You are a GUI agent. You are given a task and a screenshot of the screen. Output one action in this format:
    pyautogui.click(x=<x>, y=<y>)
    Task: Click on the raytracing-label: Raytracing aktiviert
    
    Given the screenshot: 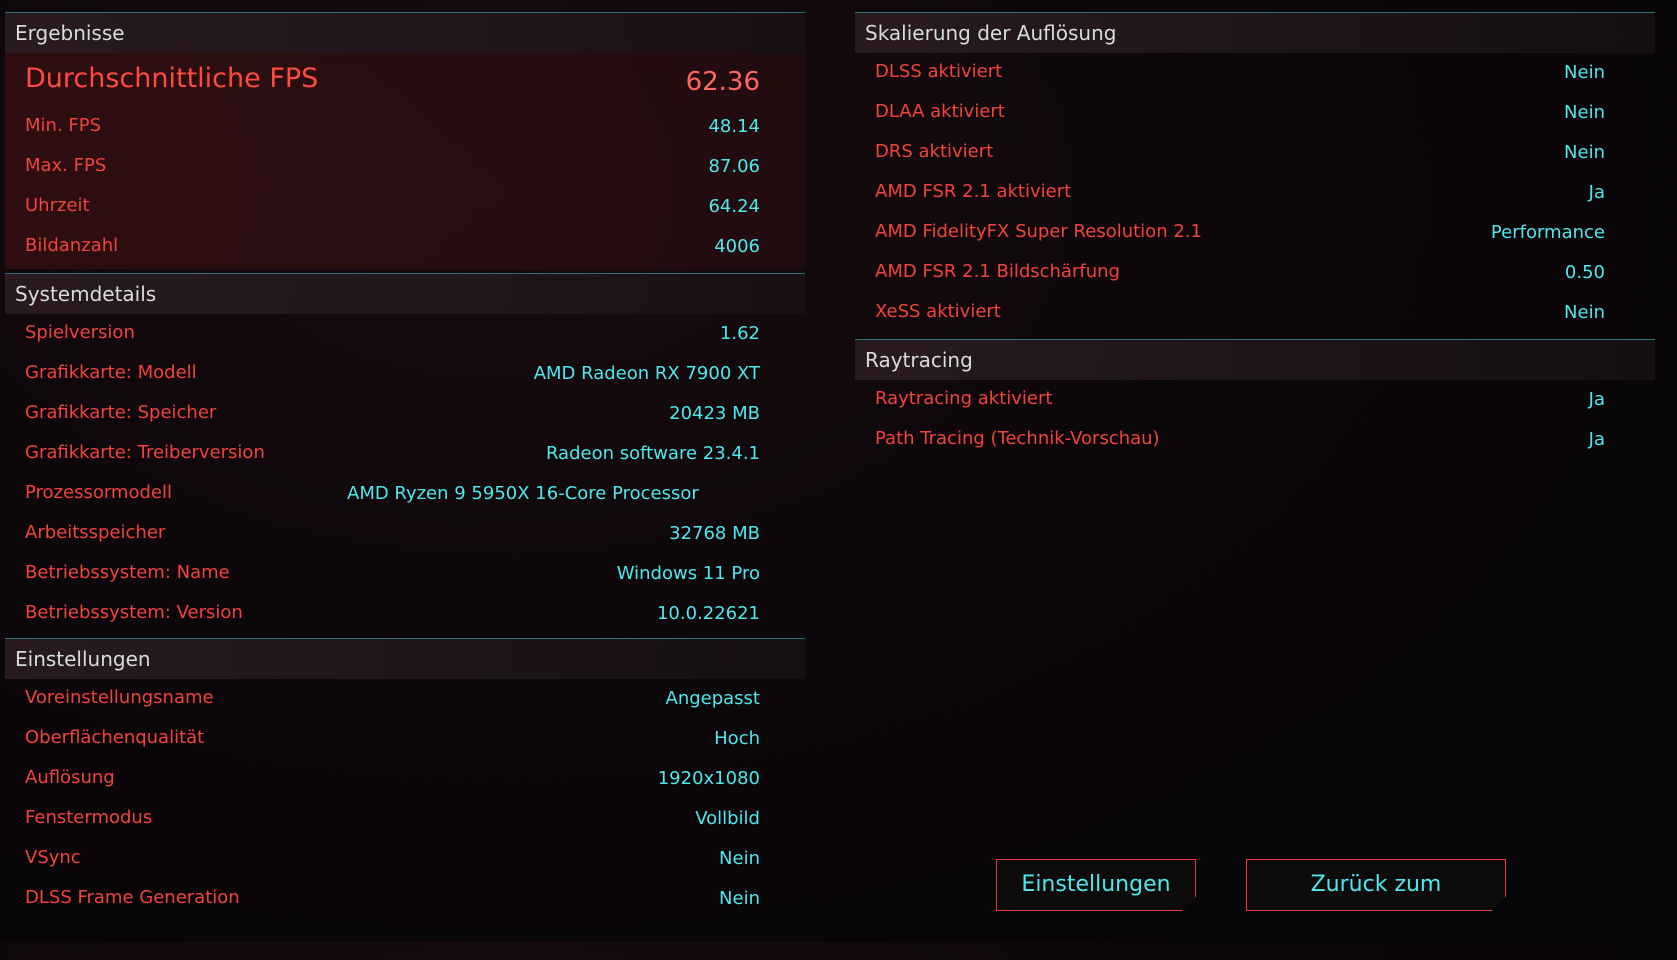 What is the action you would take?
    pyautogui.click(x=964, y=398)
    